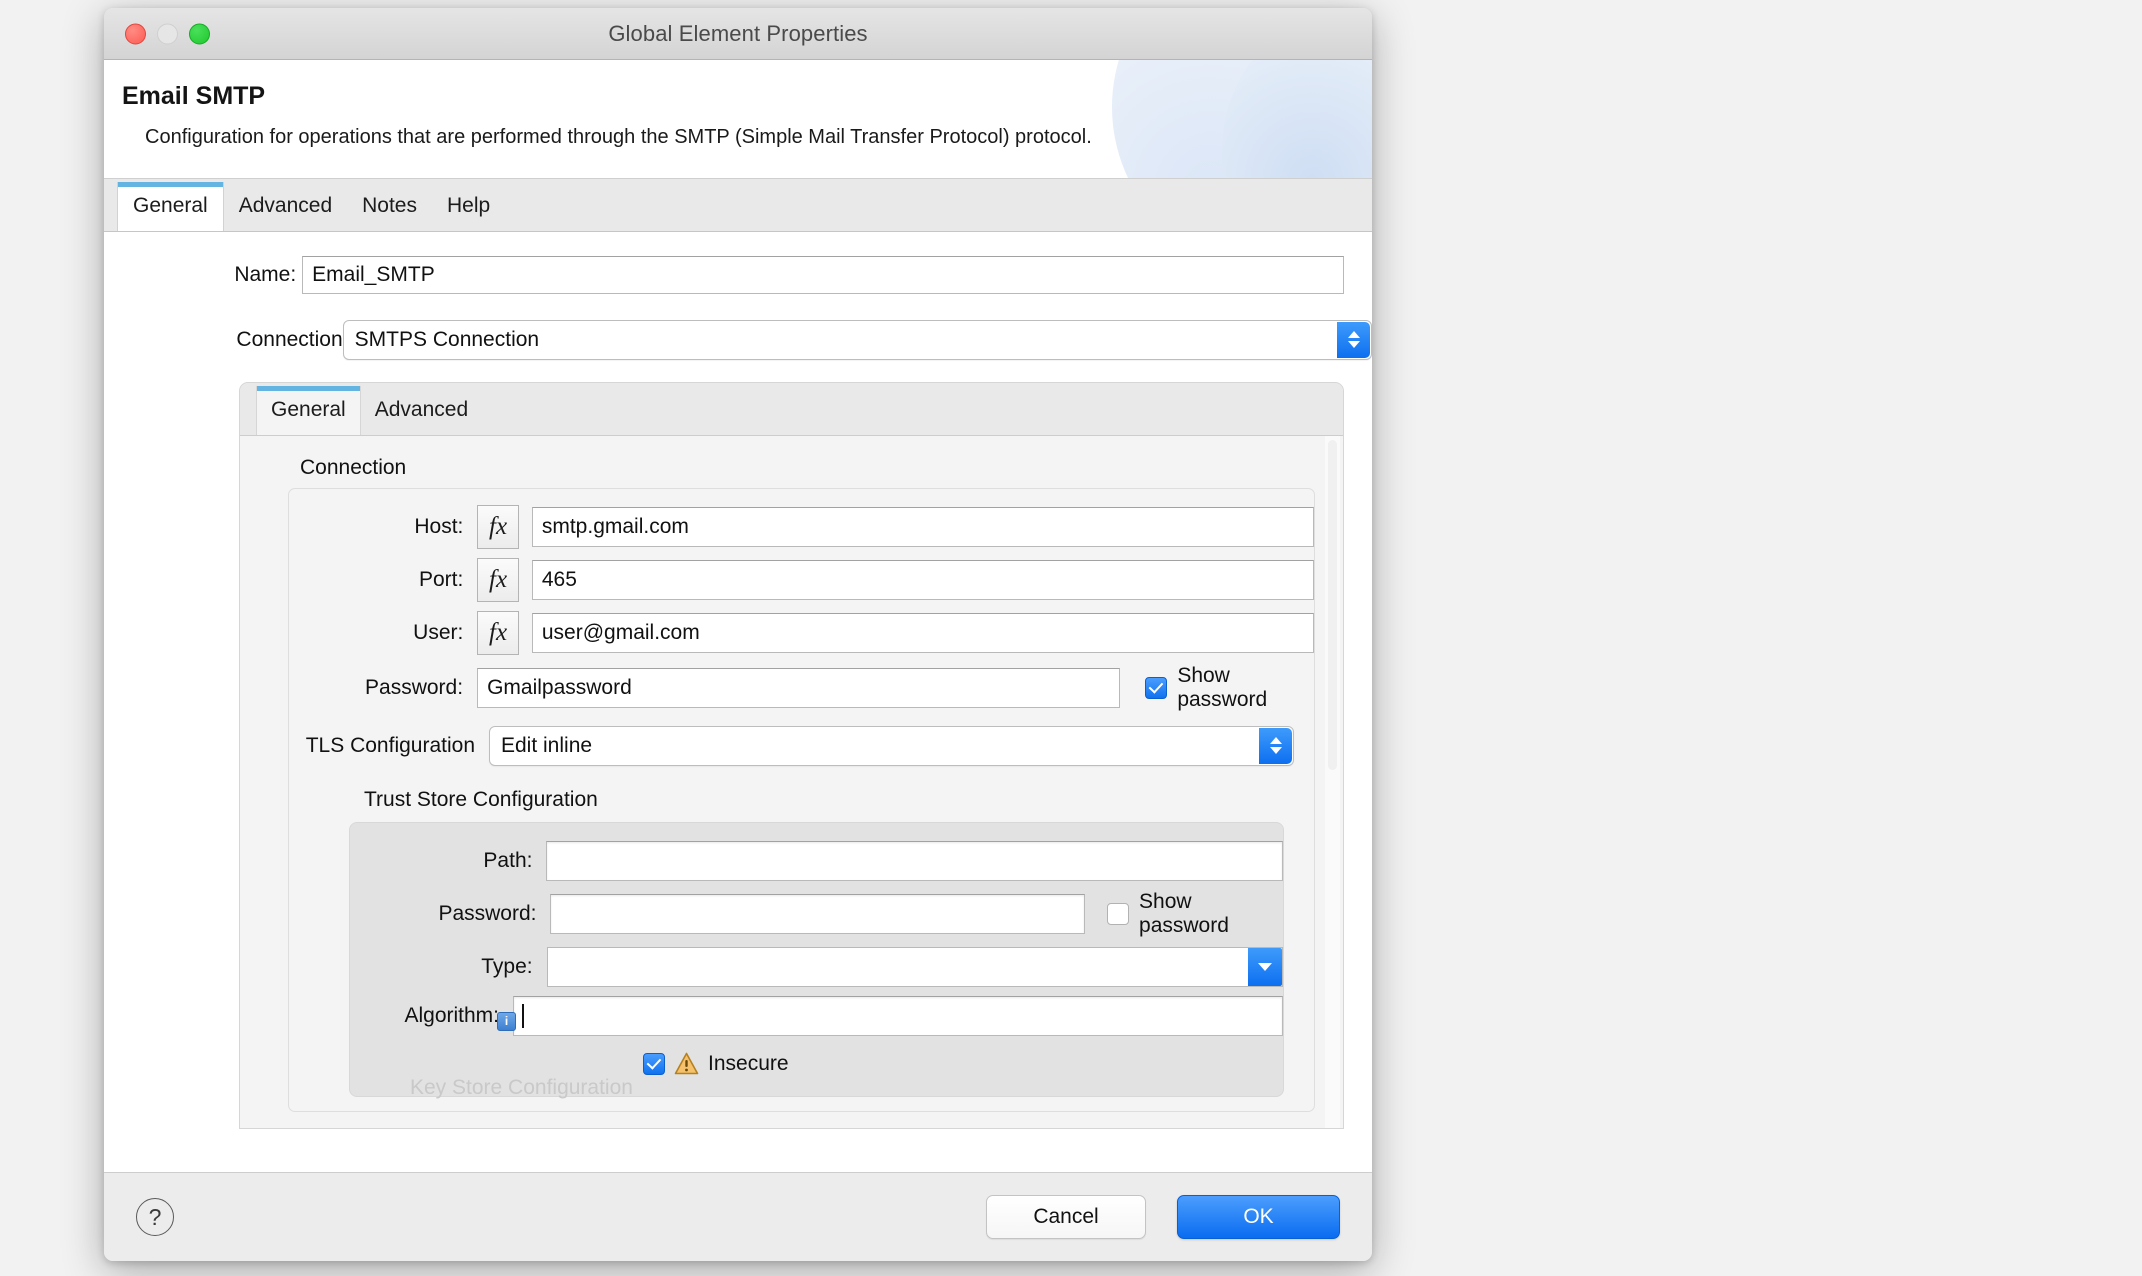 The image size is (2142, 1276). I want to click on connection-tab-general-label: General, so click(308, 410).